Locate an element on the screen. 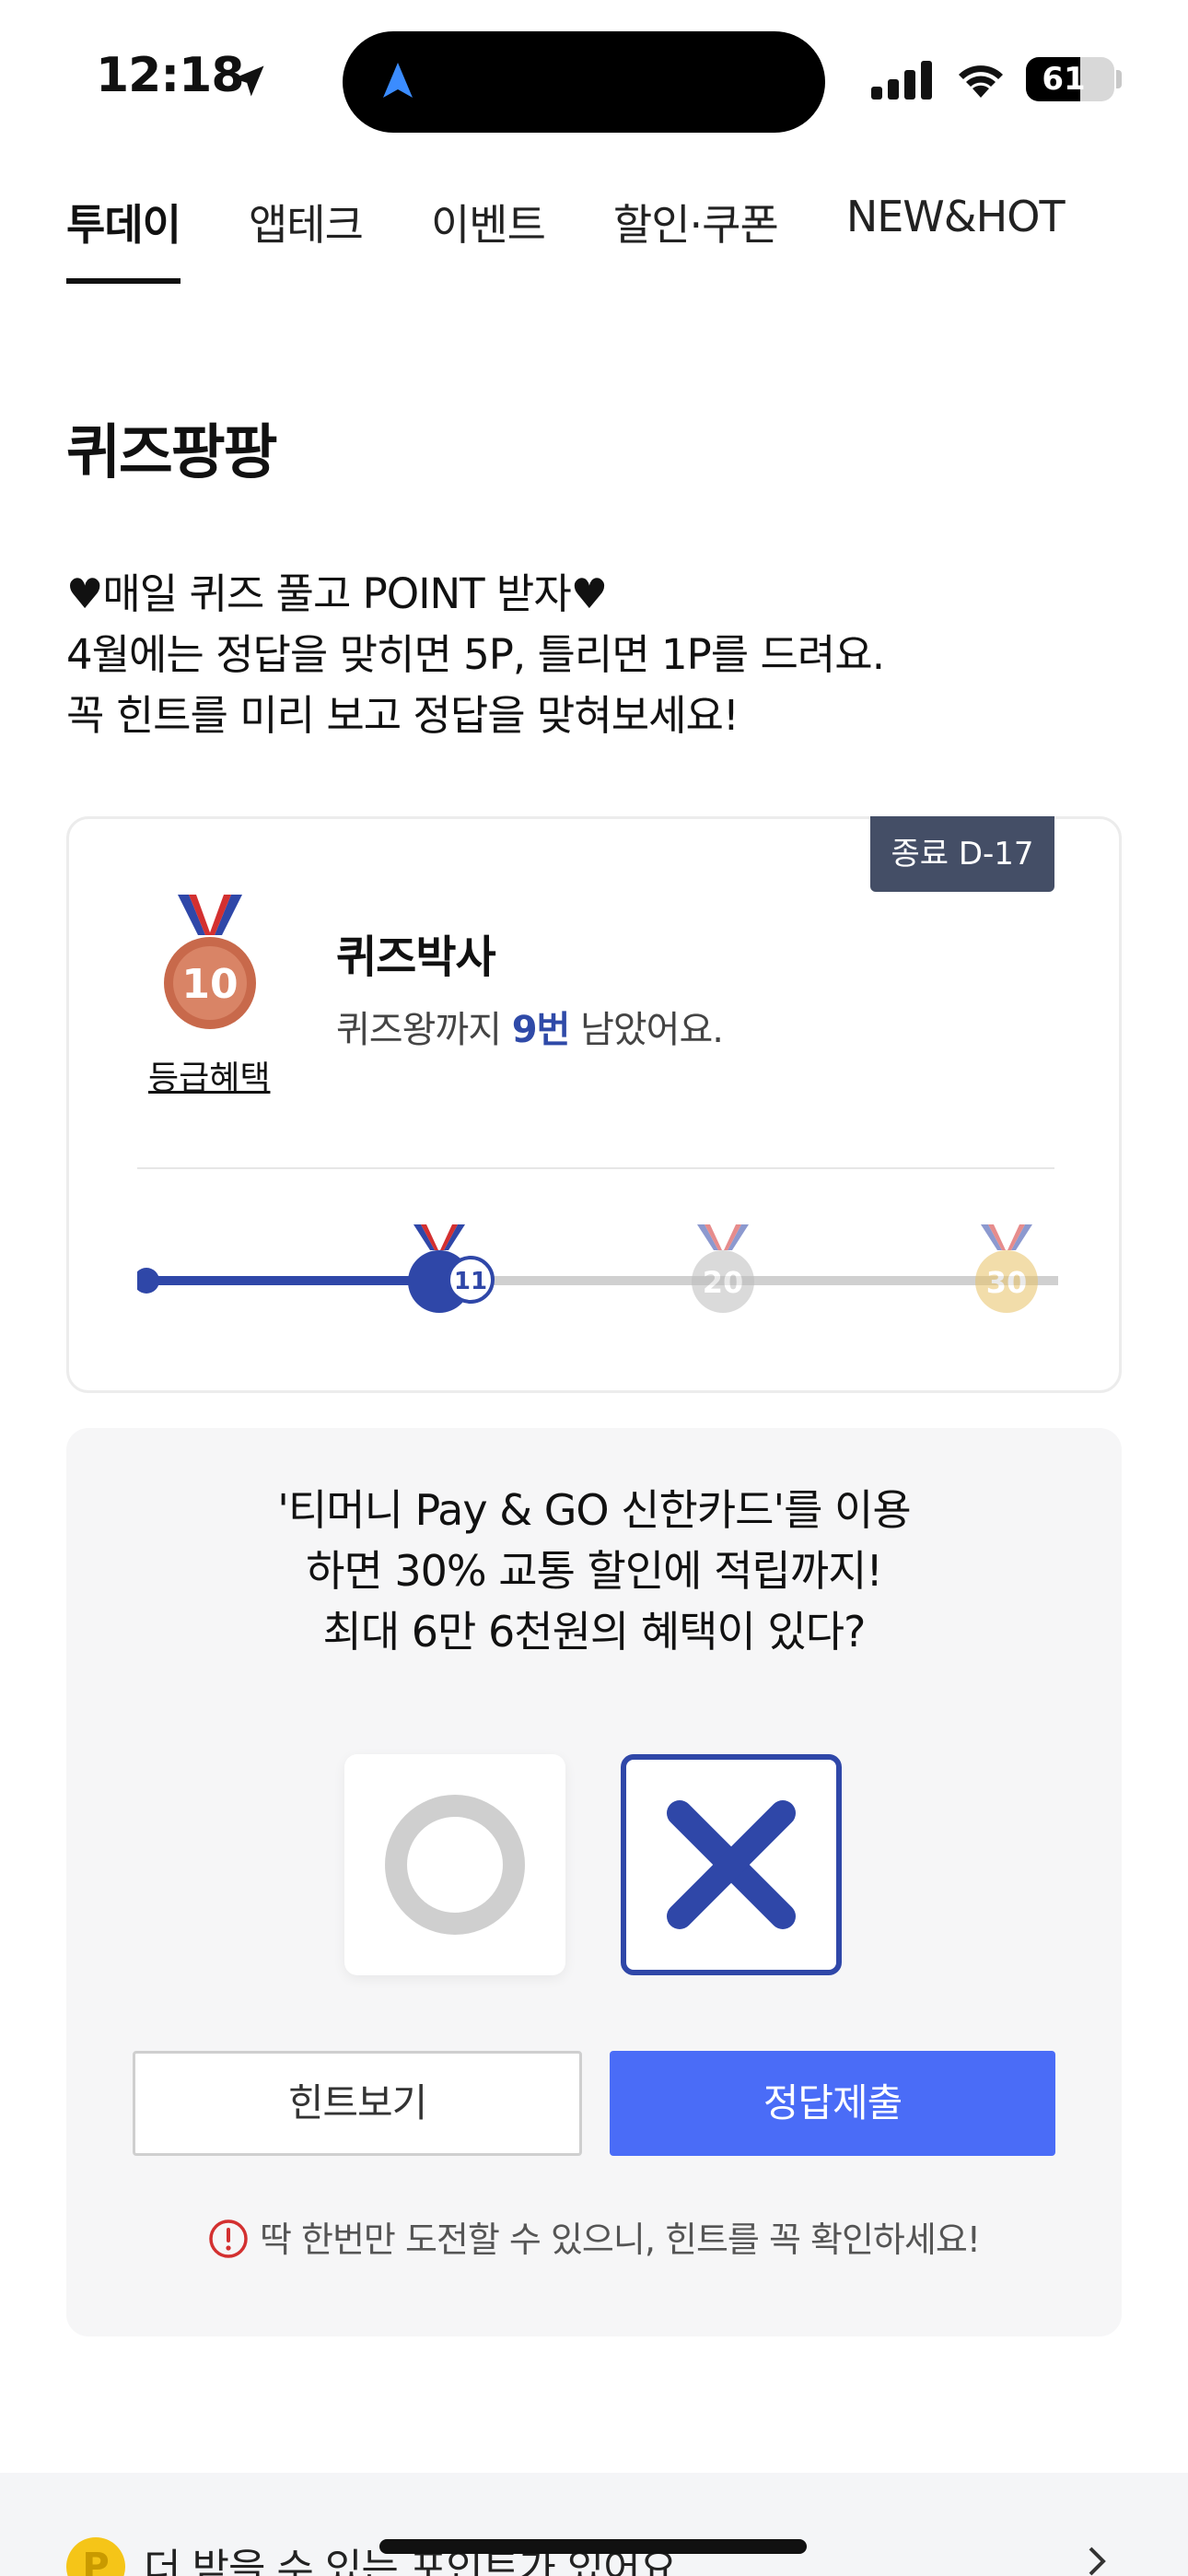 The height and width of the screenshot is (2576, 1188). battery-icon: 61 is located at coordinates (1070, 79).